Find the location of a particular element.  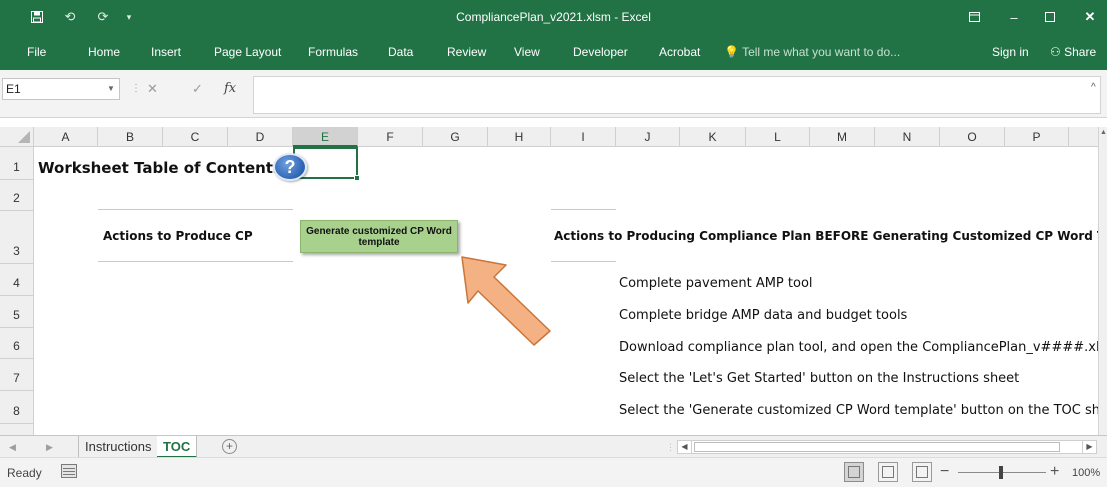

tab-view: View is located at coordinates (527, 52).